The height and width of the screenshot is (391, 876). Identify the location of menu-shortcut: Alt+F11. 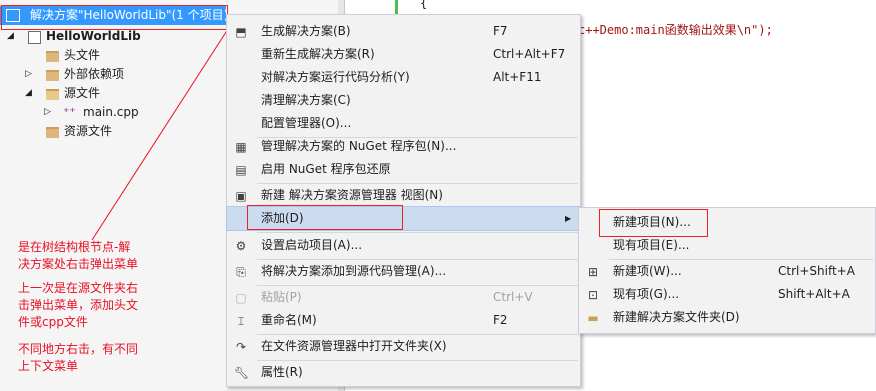
(517, 77).